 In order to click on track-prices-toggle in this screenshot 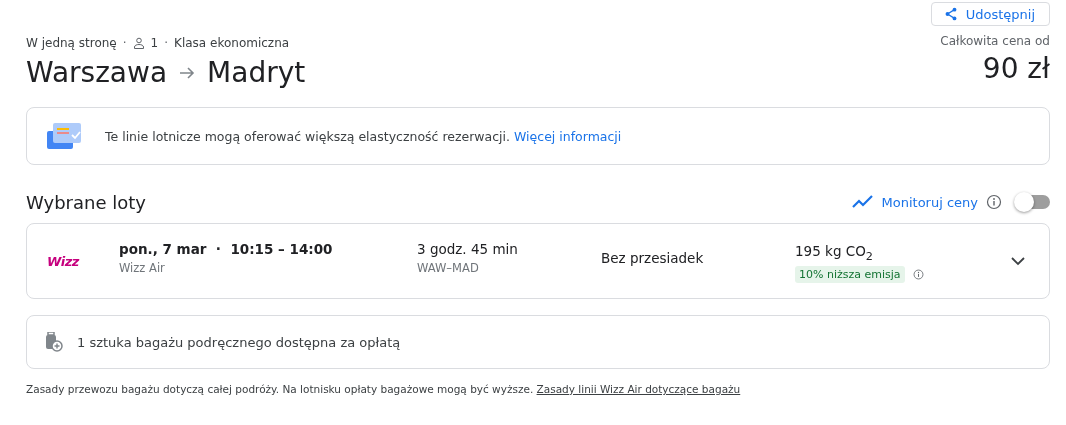, I will do `click(1033, 202)`.